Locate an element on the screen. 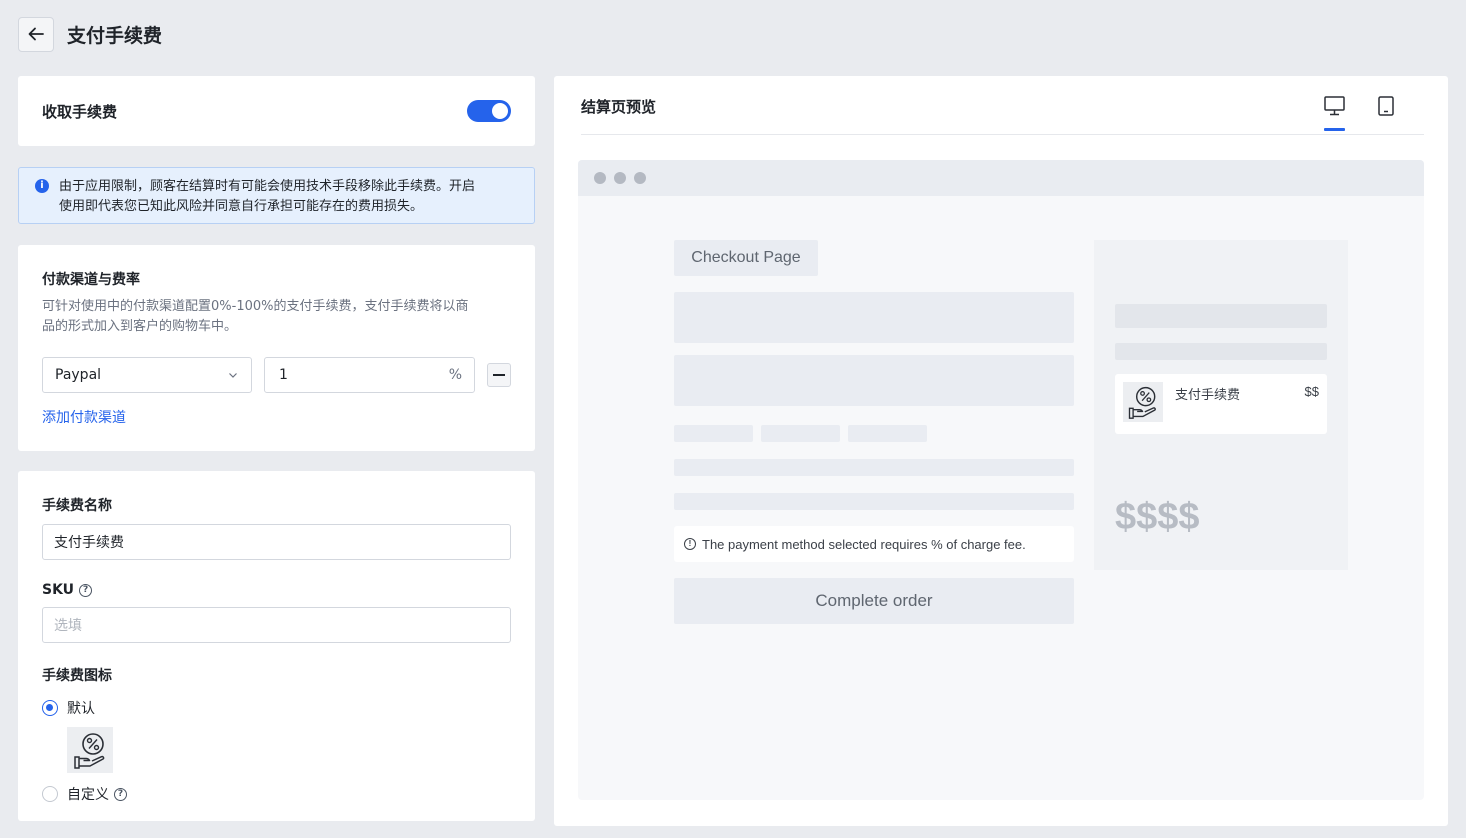 The image size is (1466, 838). sku-label-text: SKU is located at coordinates (58, 590).